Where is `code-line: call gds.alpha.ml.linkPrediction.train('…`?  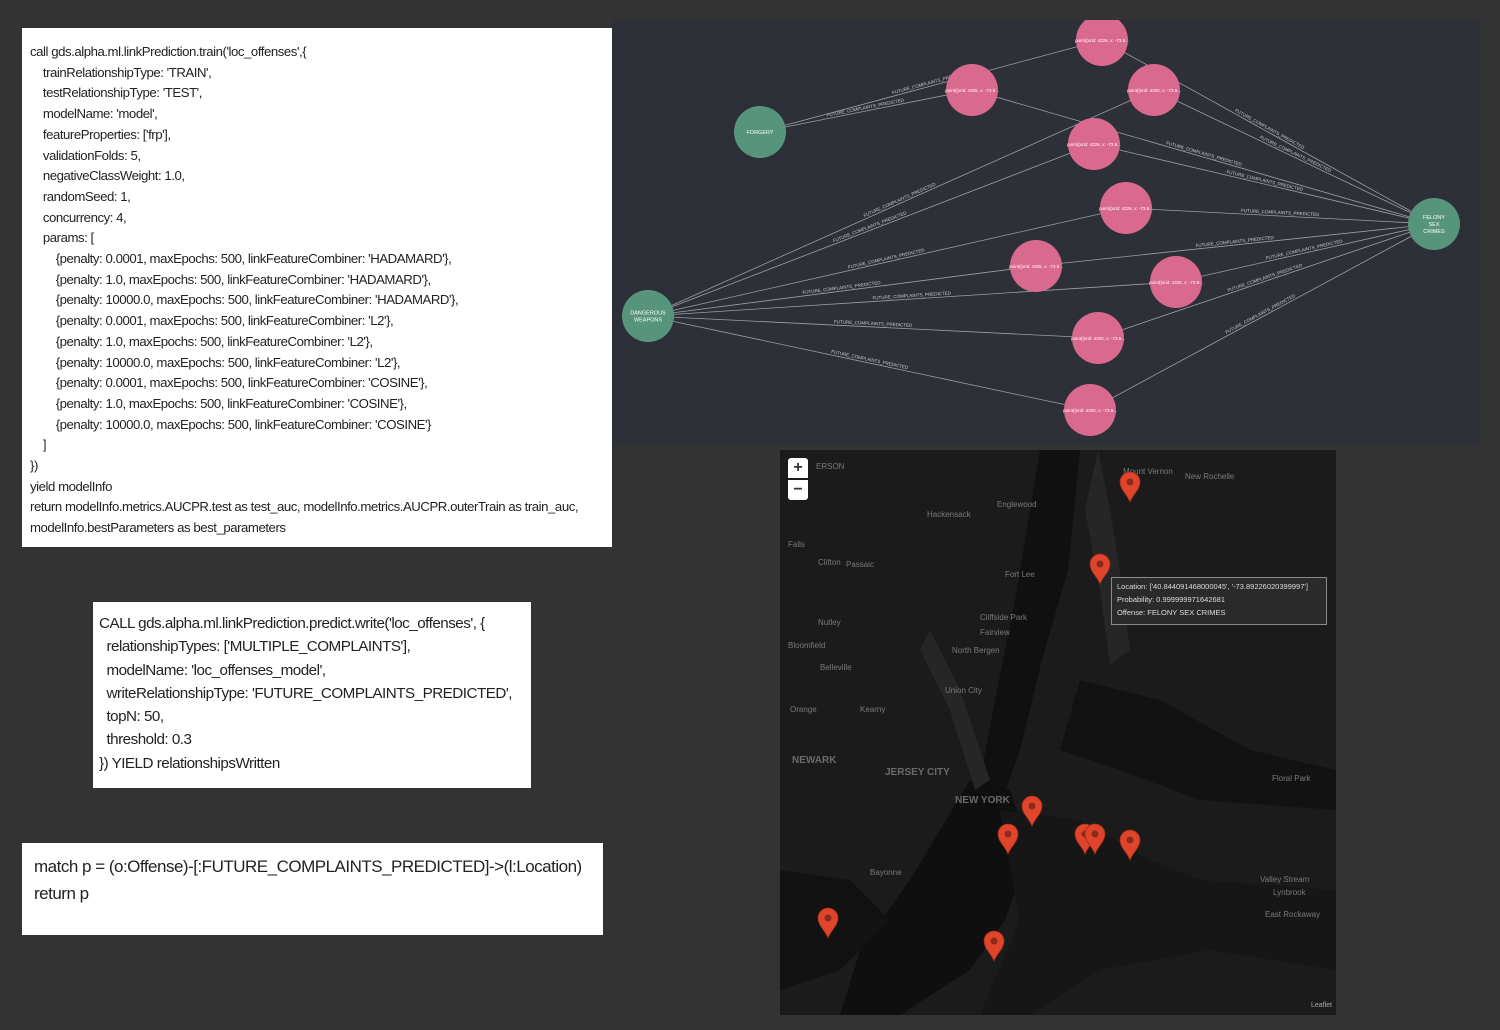
code-line: call gds.alpha.ml.linkPrediction.train('… is located at coordinates (168, 51).